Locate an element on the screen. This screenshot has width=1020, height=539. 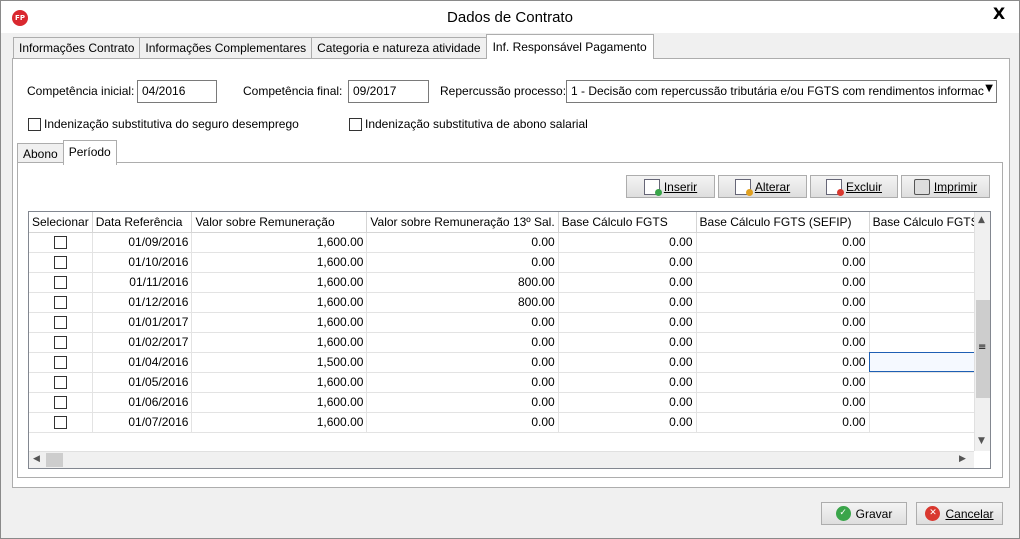
column-header-base-calculo-fgts: Base Cálculo FGTS is located at coordinates (627, 222).